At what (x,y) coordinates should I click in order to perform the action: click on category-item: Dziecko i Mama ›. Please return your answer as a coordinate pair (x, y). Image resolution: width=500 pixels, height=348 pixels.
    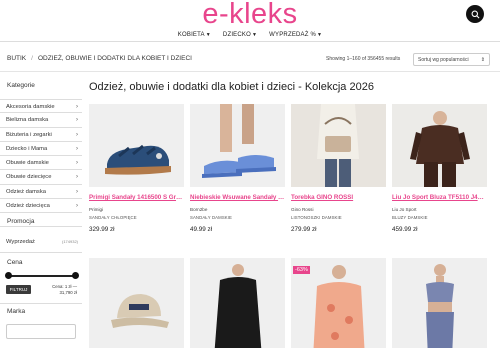
    Looking at the image, I should click on (41, 149).